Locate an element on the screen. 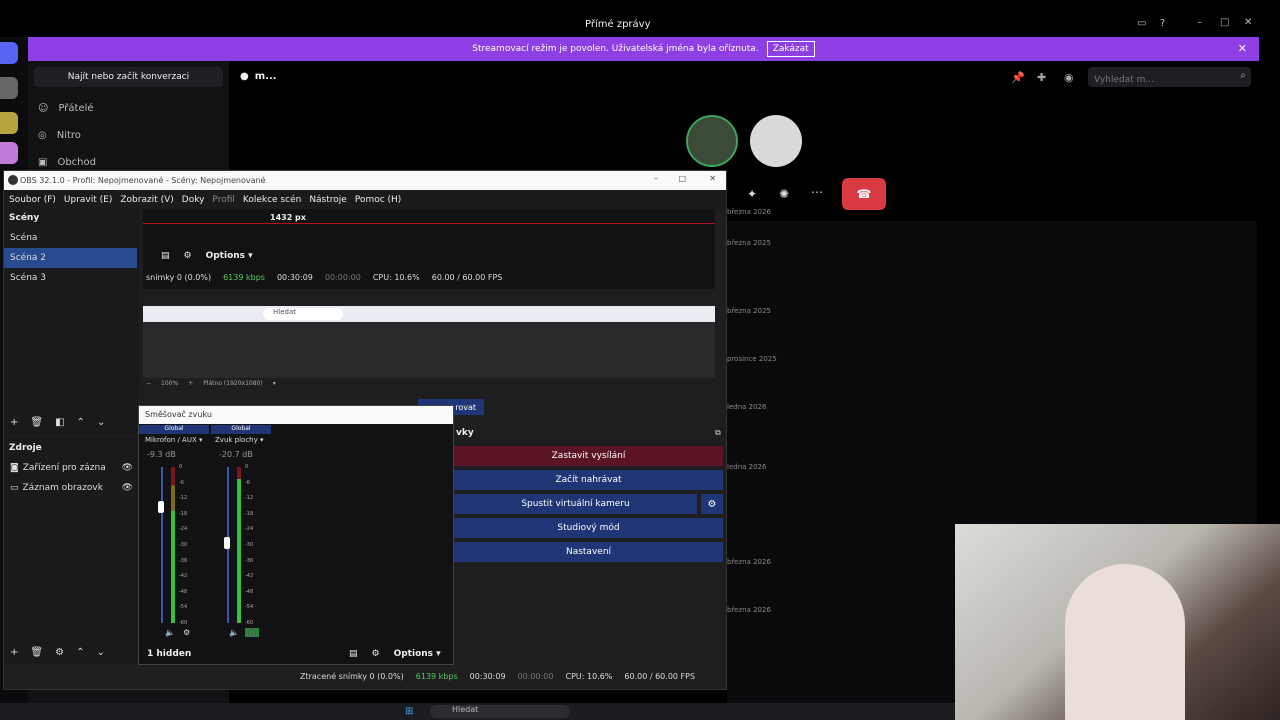 This screenshot has height=720, width=1280. add-scene-icon: + is located at coordinates (14, 422).